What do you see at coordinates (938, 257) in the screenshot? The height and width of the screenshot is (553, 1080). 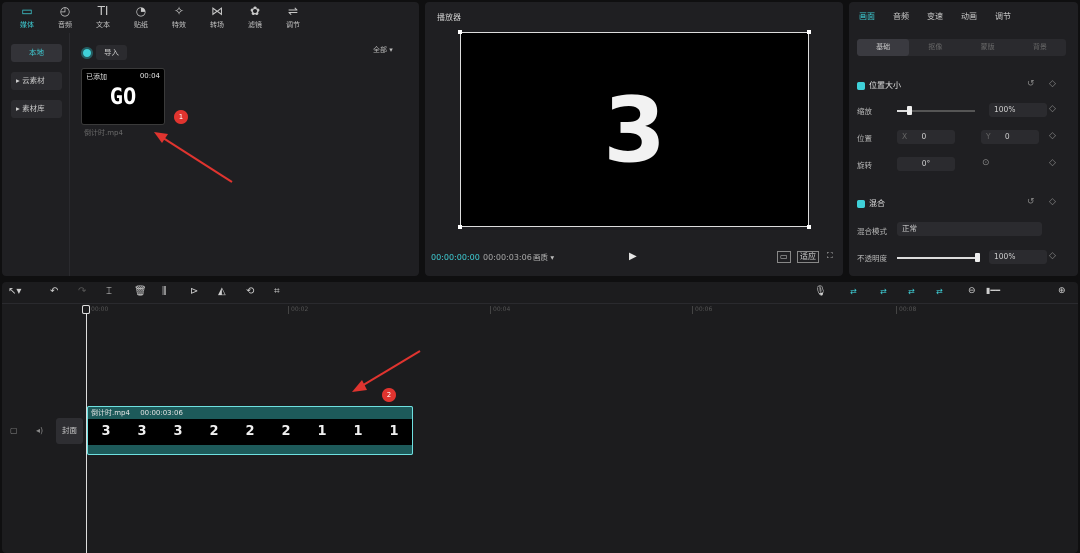 I see `opacity-slider` at bounding box center [938, 257].